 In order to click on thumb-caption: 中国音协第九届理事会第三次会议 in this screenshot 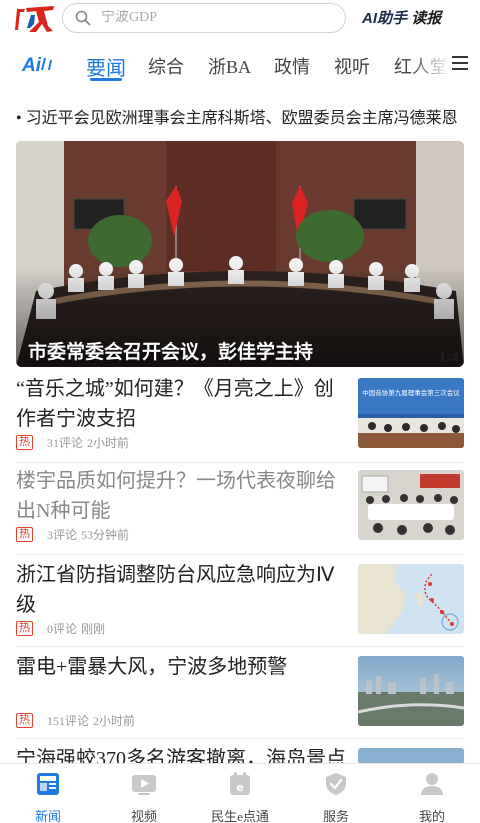, I will do `click(411, 392)`.